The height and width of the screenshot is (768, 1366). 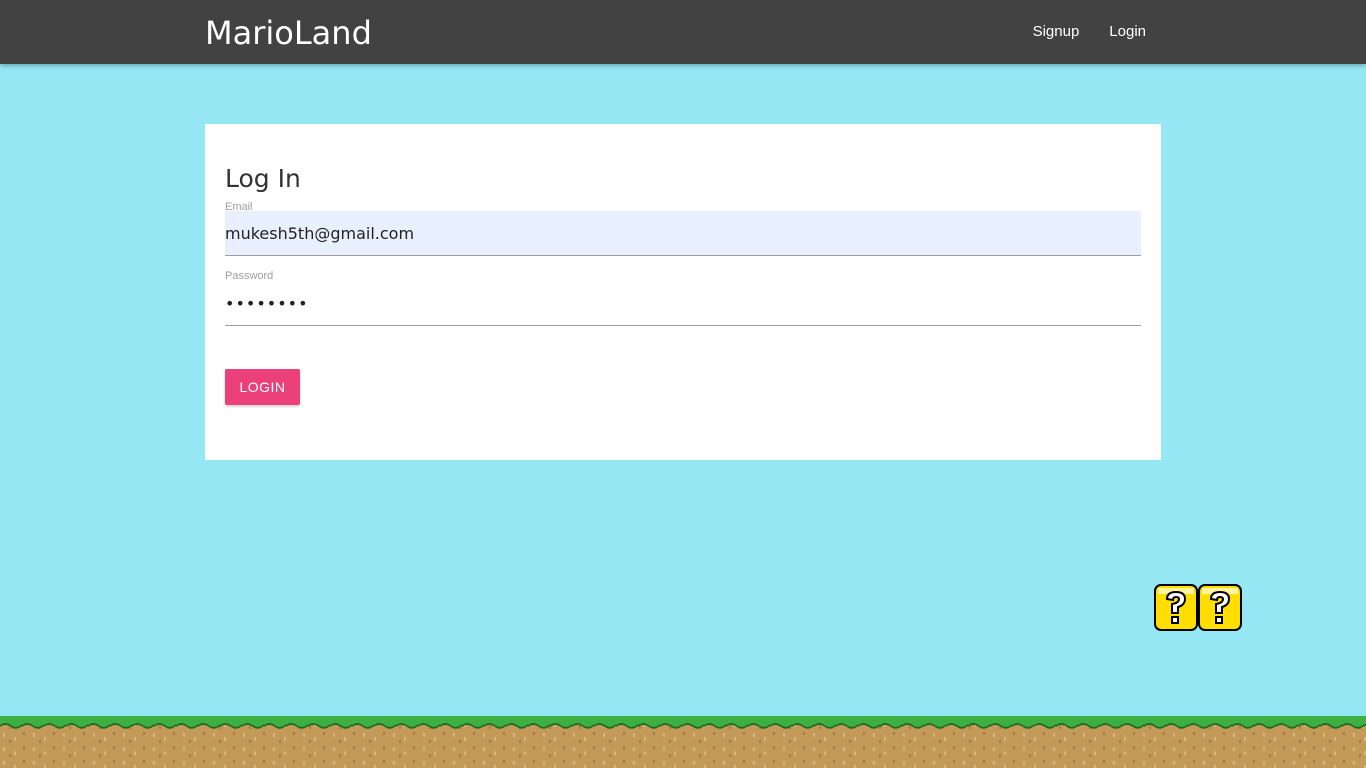 I want to click on nav-login-link: Login, so click(x=1127, y=32).